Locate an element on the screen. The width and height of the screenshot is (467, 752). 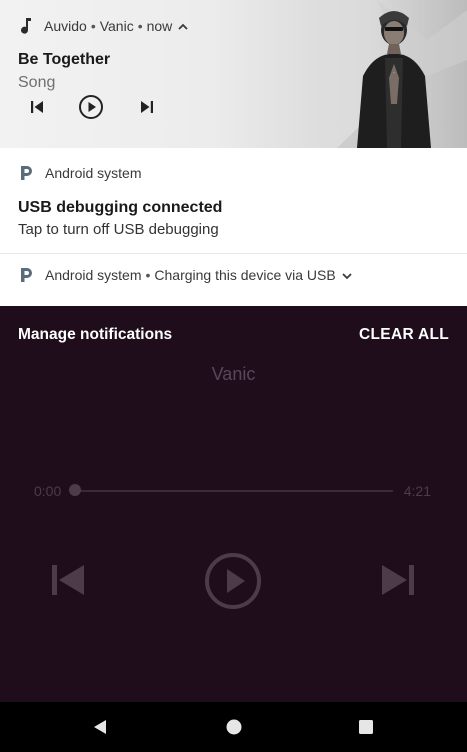
usb-notification-title: USB debugging connected is located at coordinates (120, 207).